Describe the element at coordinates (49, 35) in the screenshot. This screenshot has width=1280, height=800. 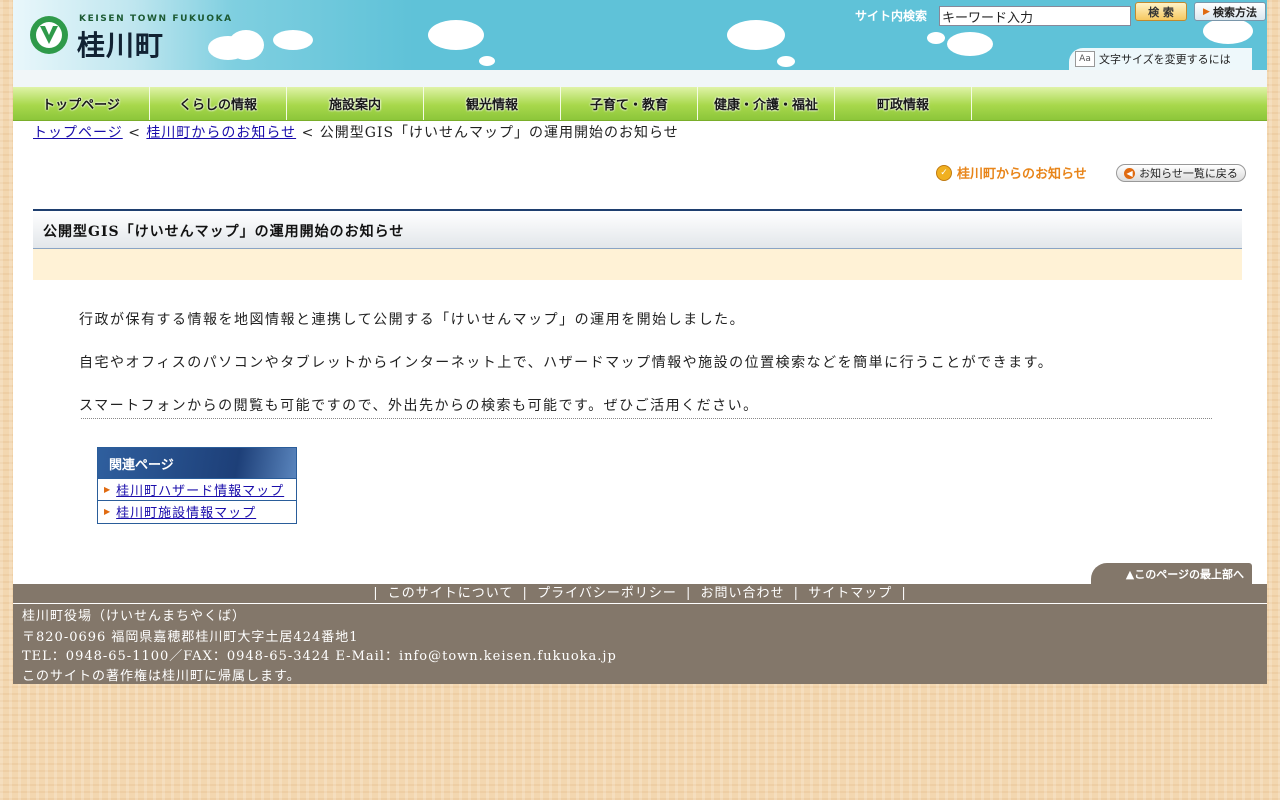
I see `town-emblem-icon` at that location.